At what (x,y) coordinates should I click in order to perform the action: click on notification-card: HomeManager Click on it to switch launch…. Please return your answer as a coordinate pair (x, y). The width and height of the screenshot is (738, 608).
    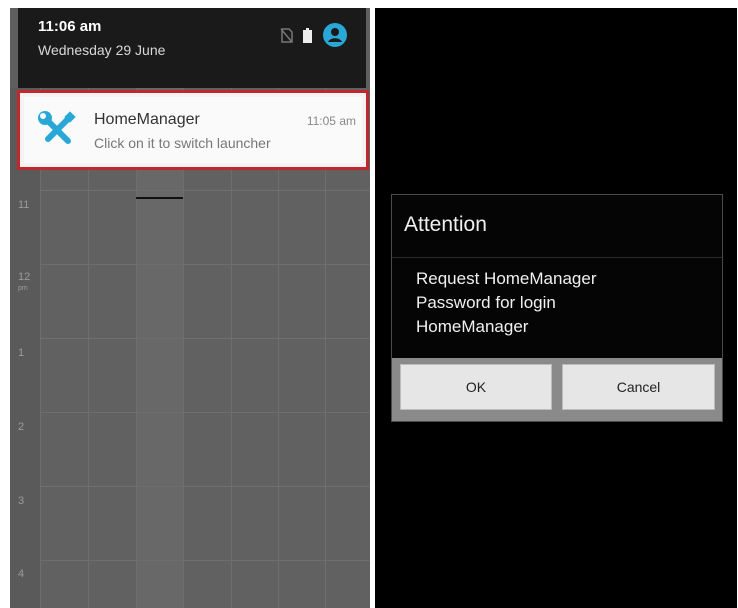
    Looking at the image, I should click on (193, 130).